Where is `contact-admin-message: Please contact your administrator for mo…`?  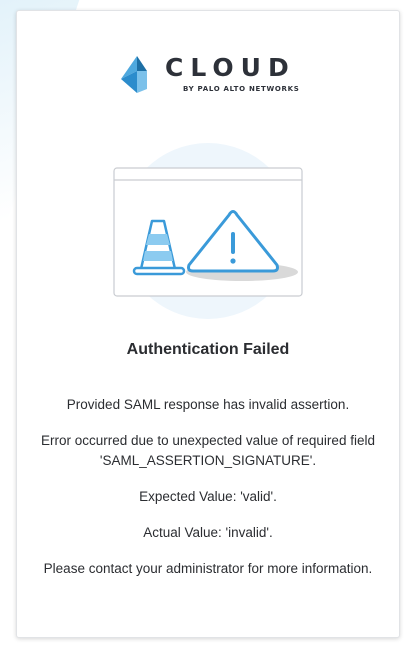
contact-admin-message: Please contact your administrator for mo… is located at coordinates (208, 568).